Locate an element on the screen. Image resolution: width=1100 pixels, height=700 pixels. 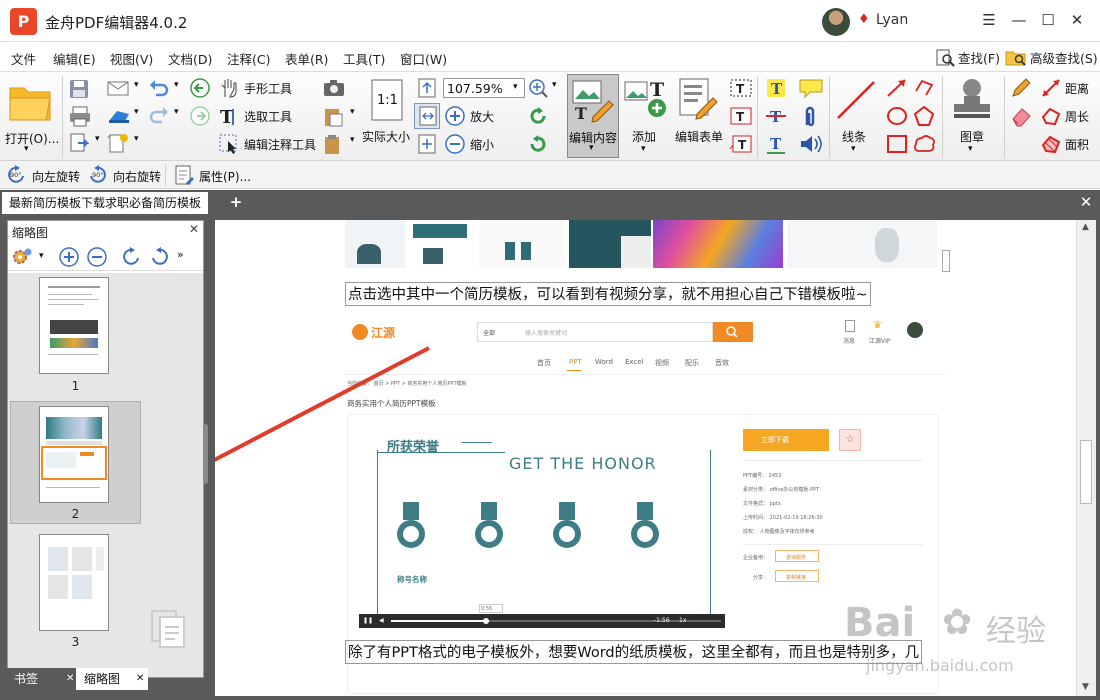
sound-icon is located at coordinates (811, 144).